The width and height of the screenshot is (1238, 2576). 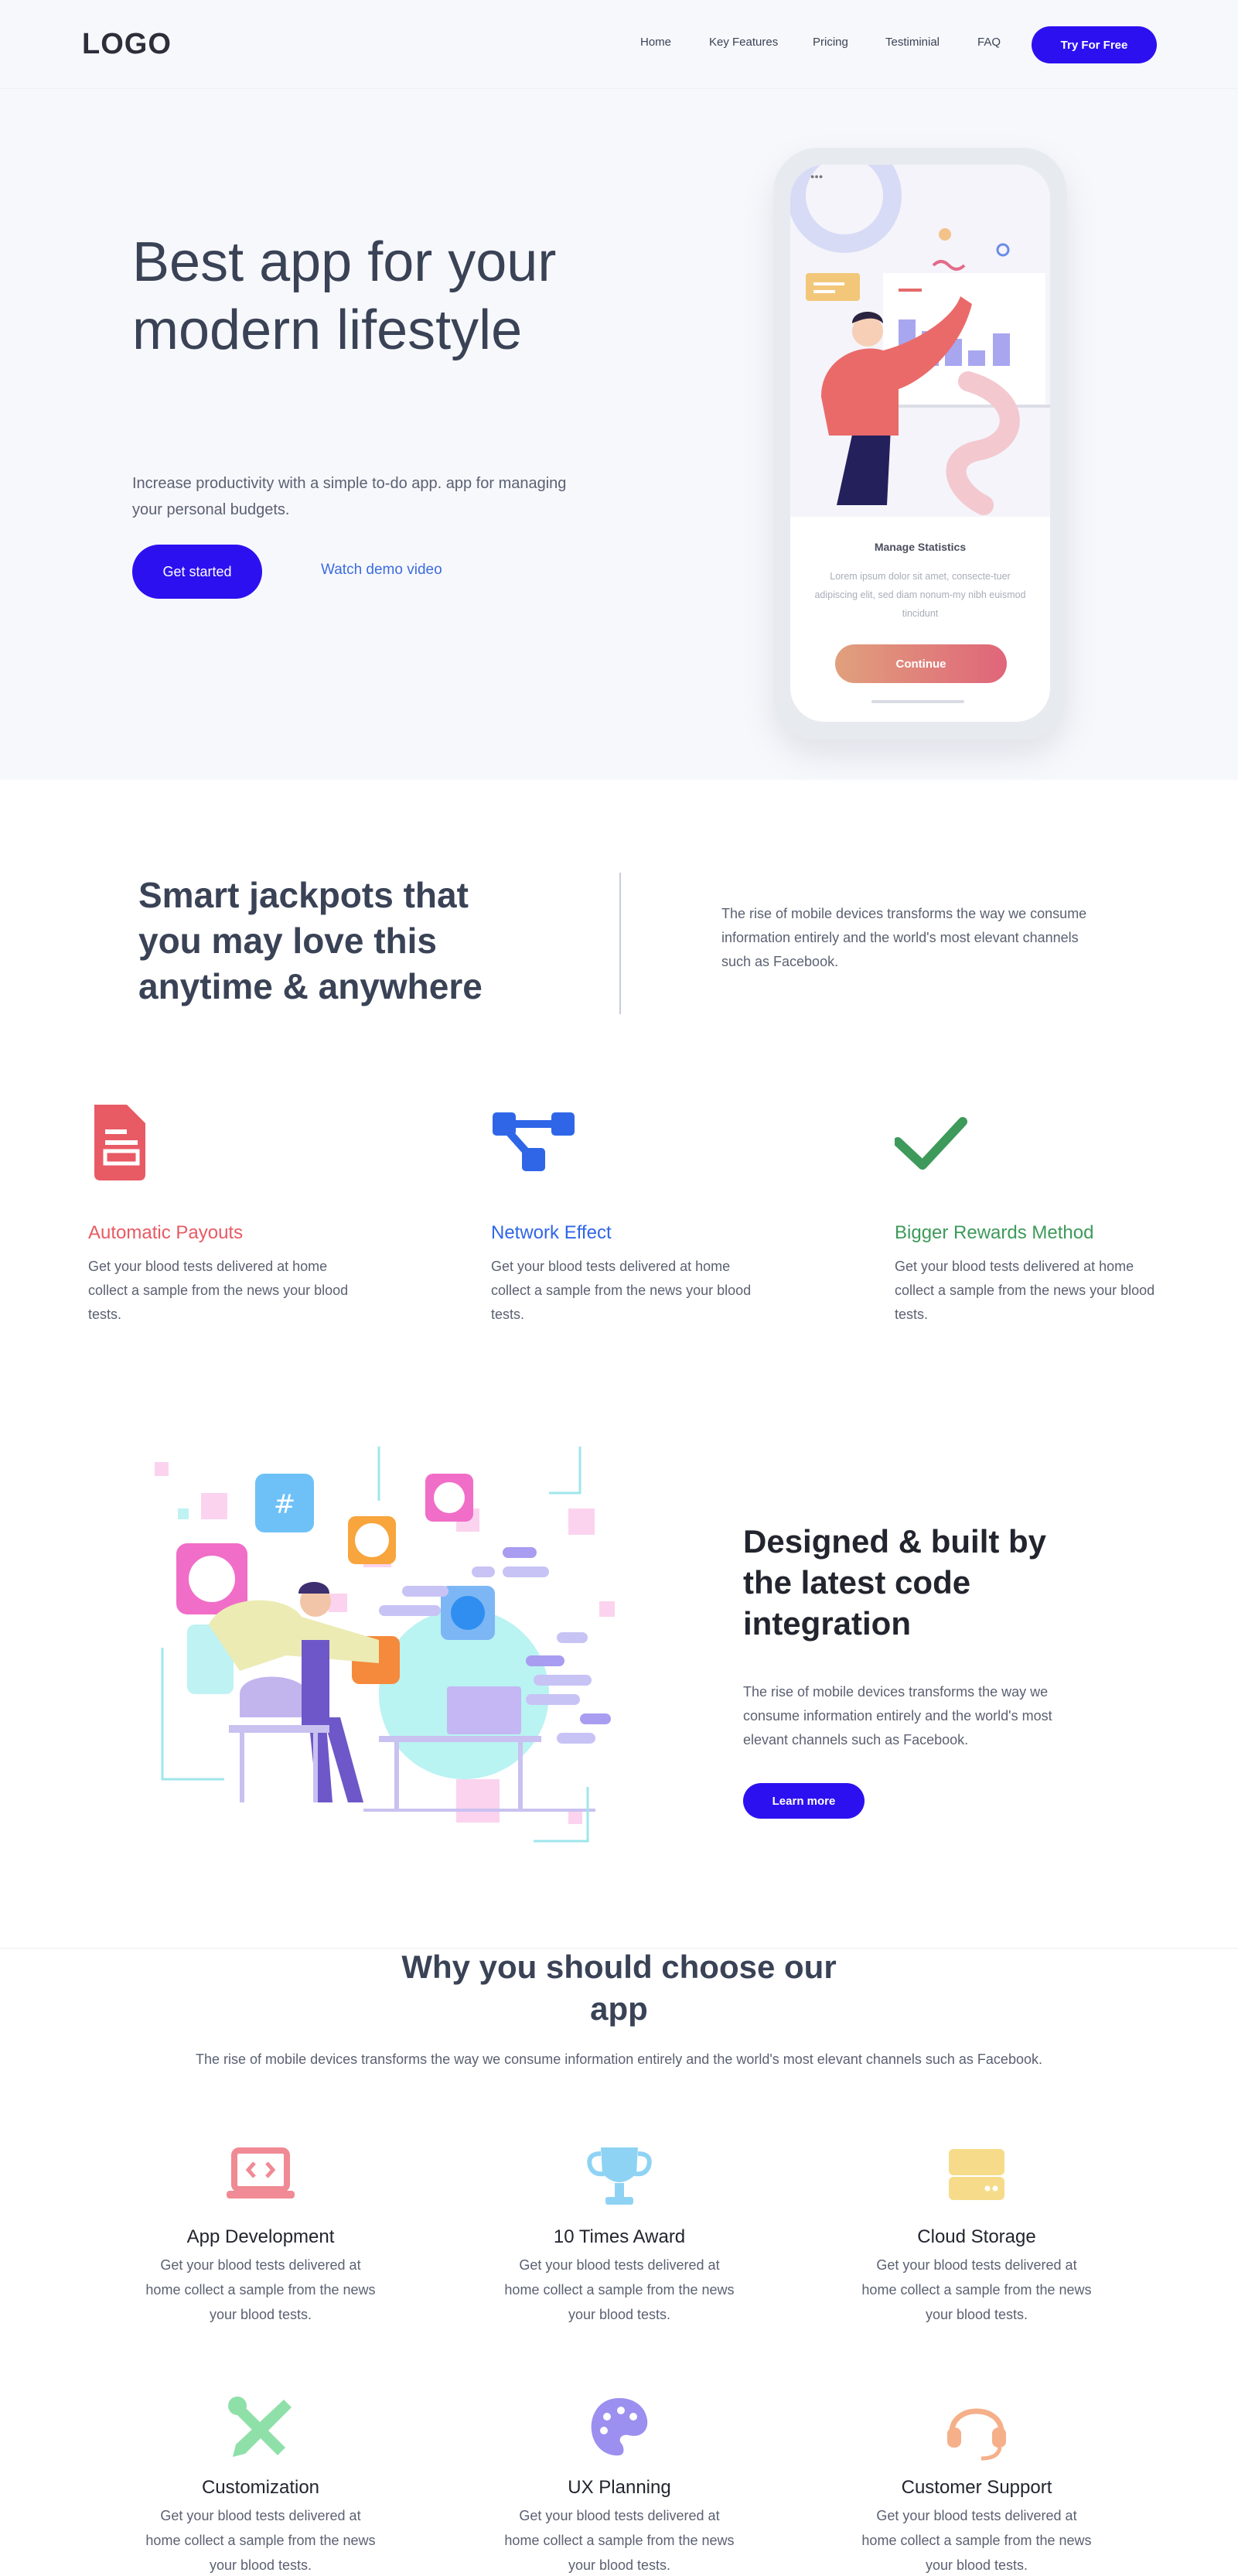 What do you see at coordinates (930, 1141) in the screenshot?
I see `checkmark-icon` at bounding box center [930, 1141].